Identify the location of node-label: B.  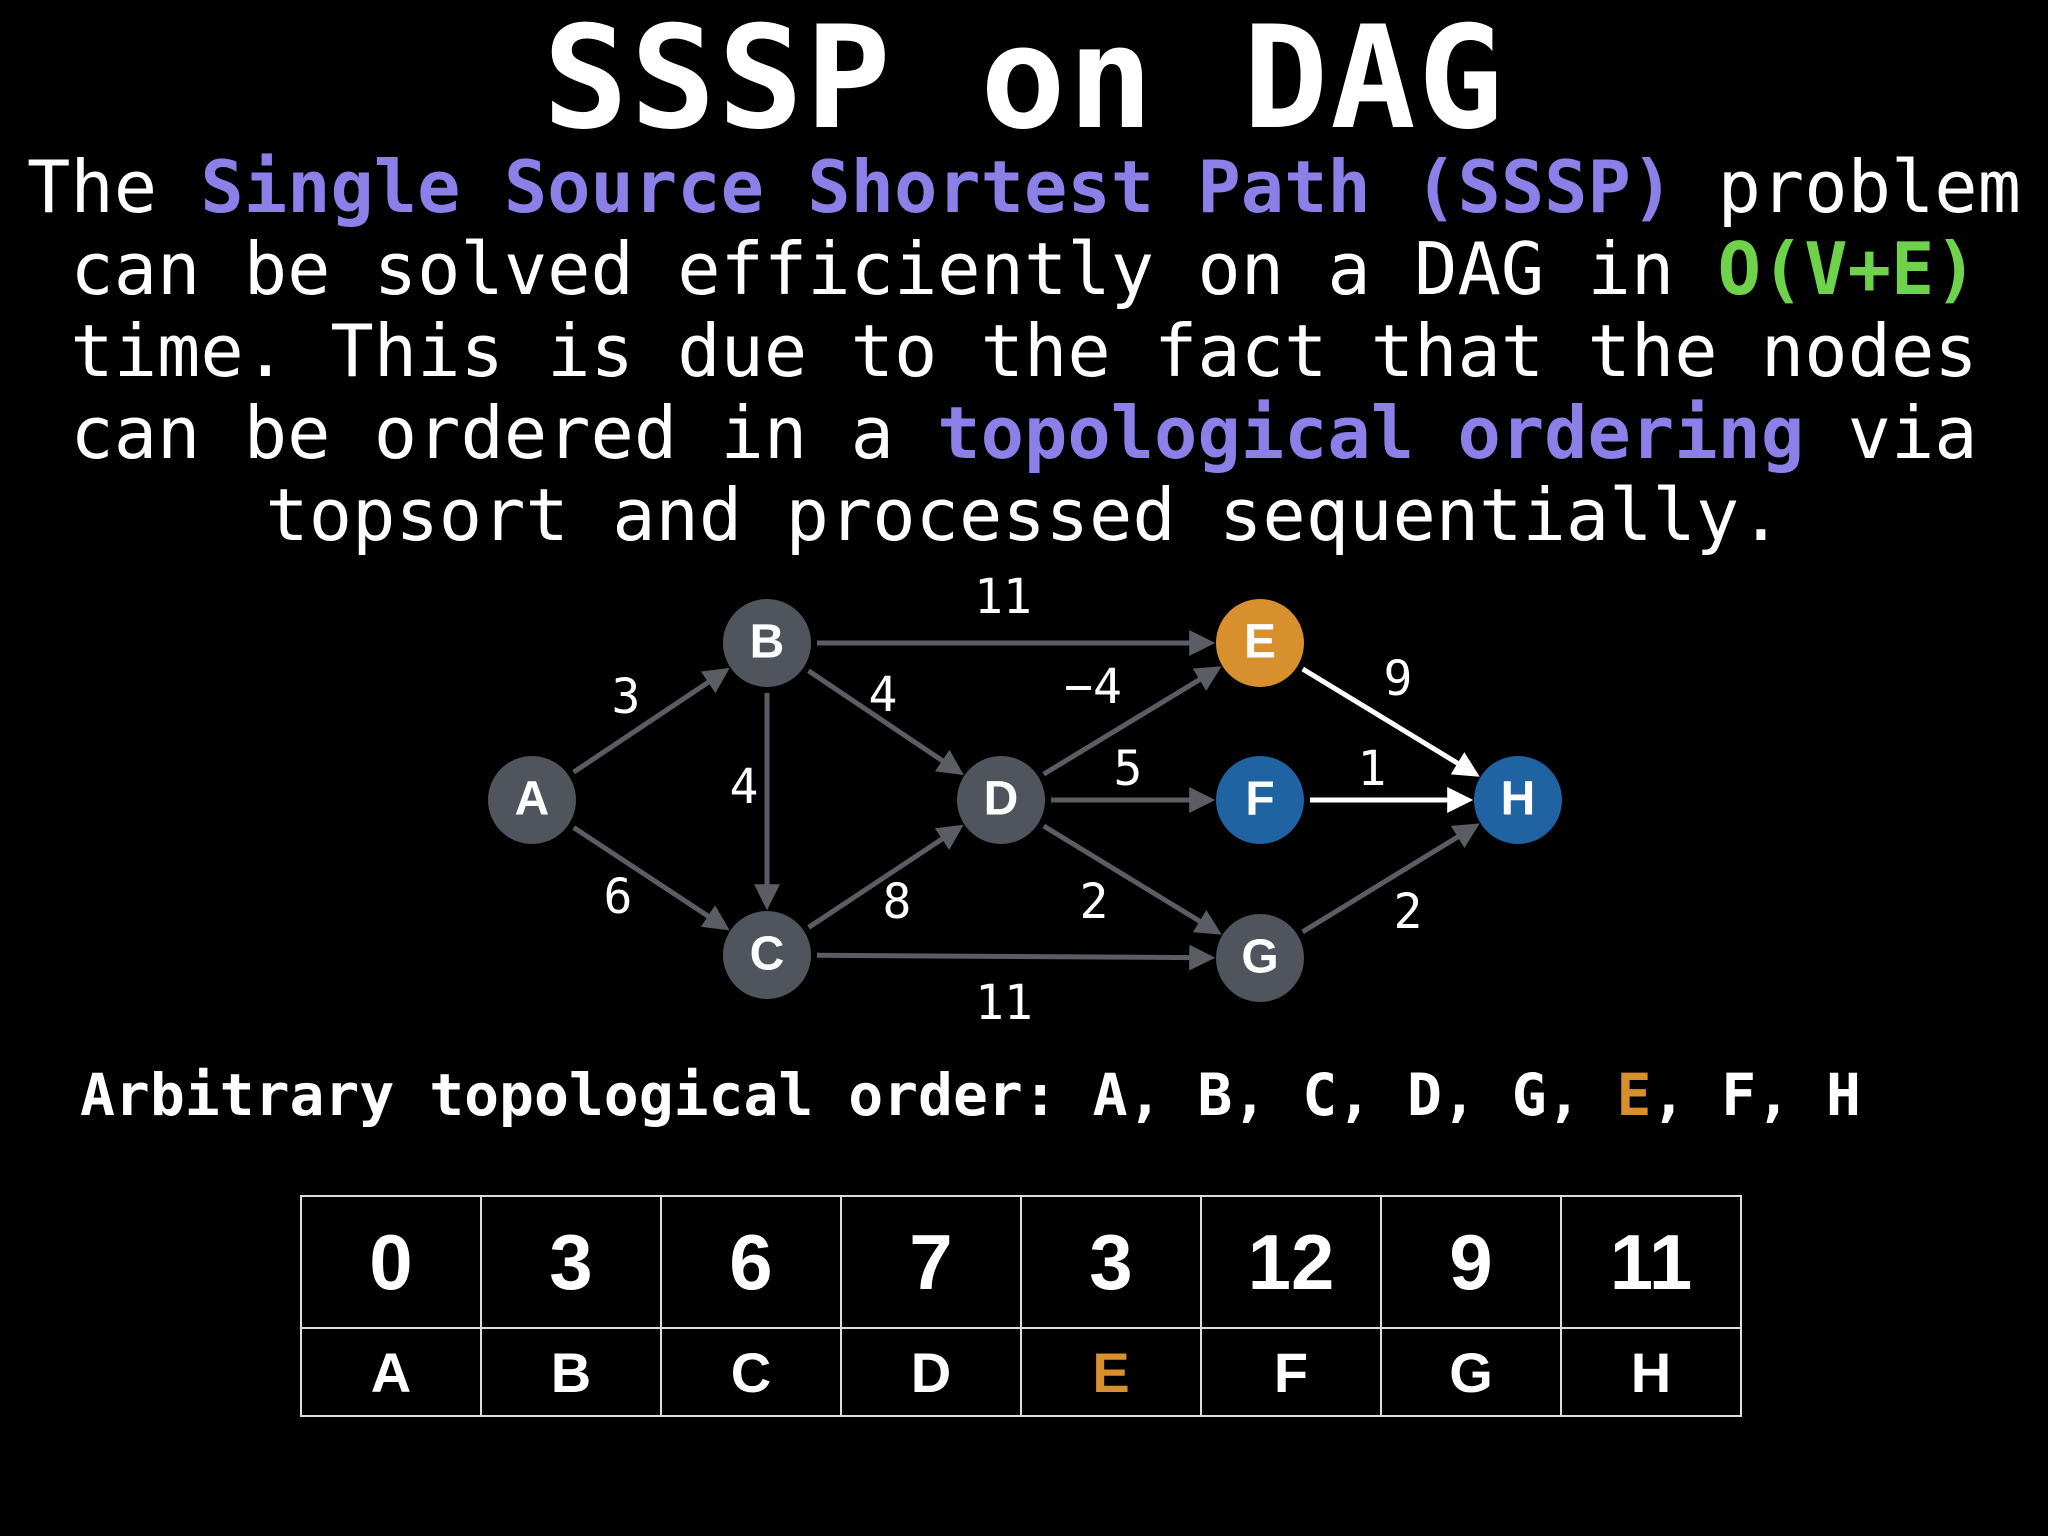
(767, 642).